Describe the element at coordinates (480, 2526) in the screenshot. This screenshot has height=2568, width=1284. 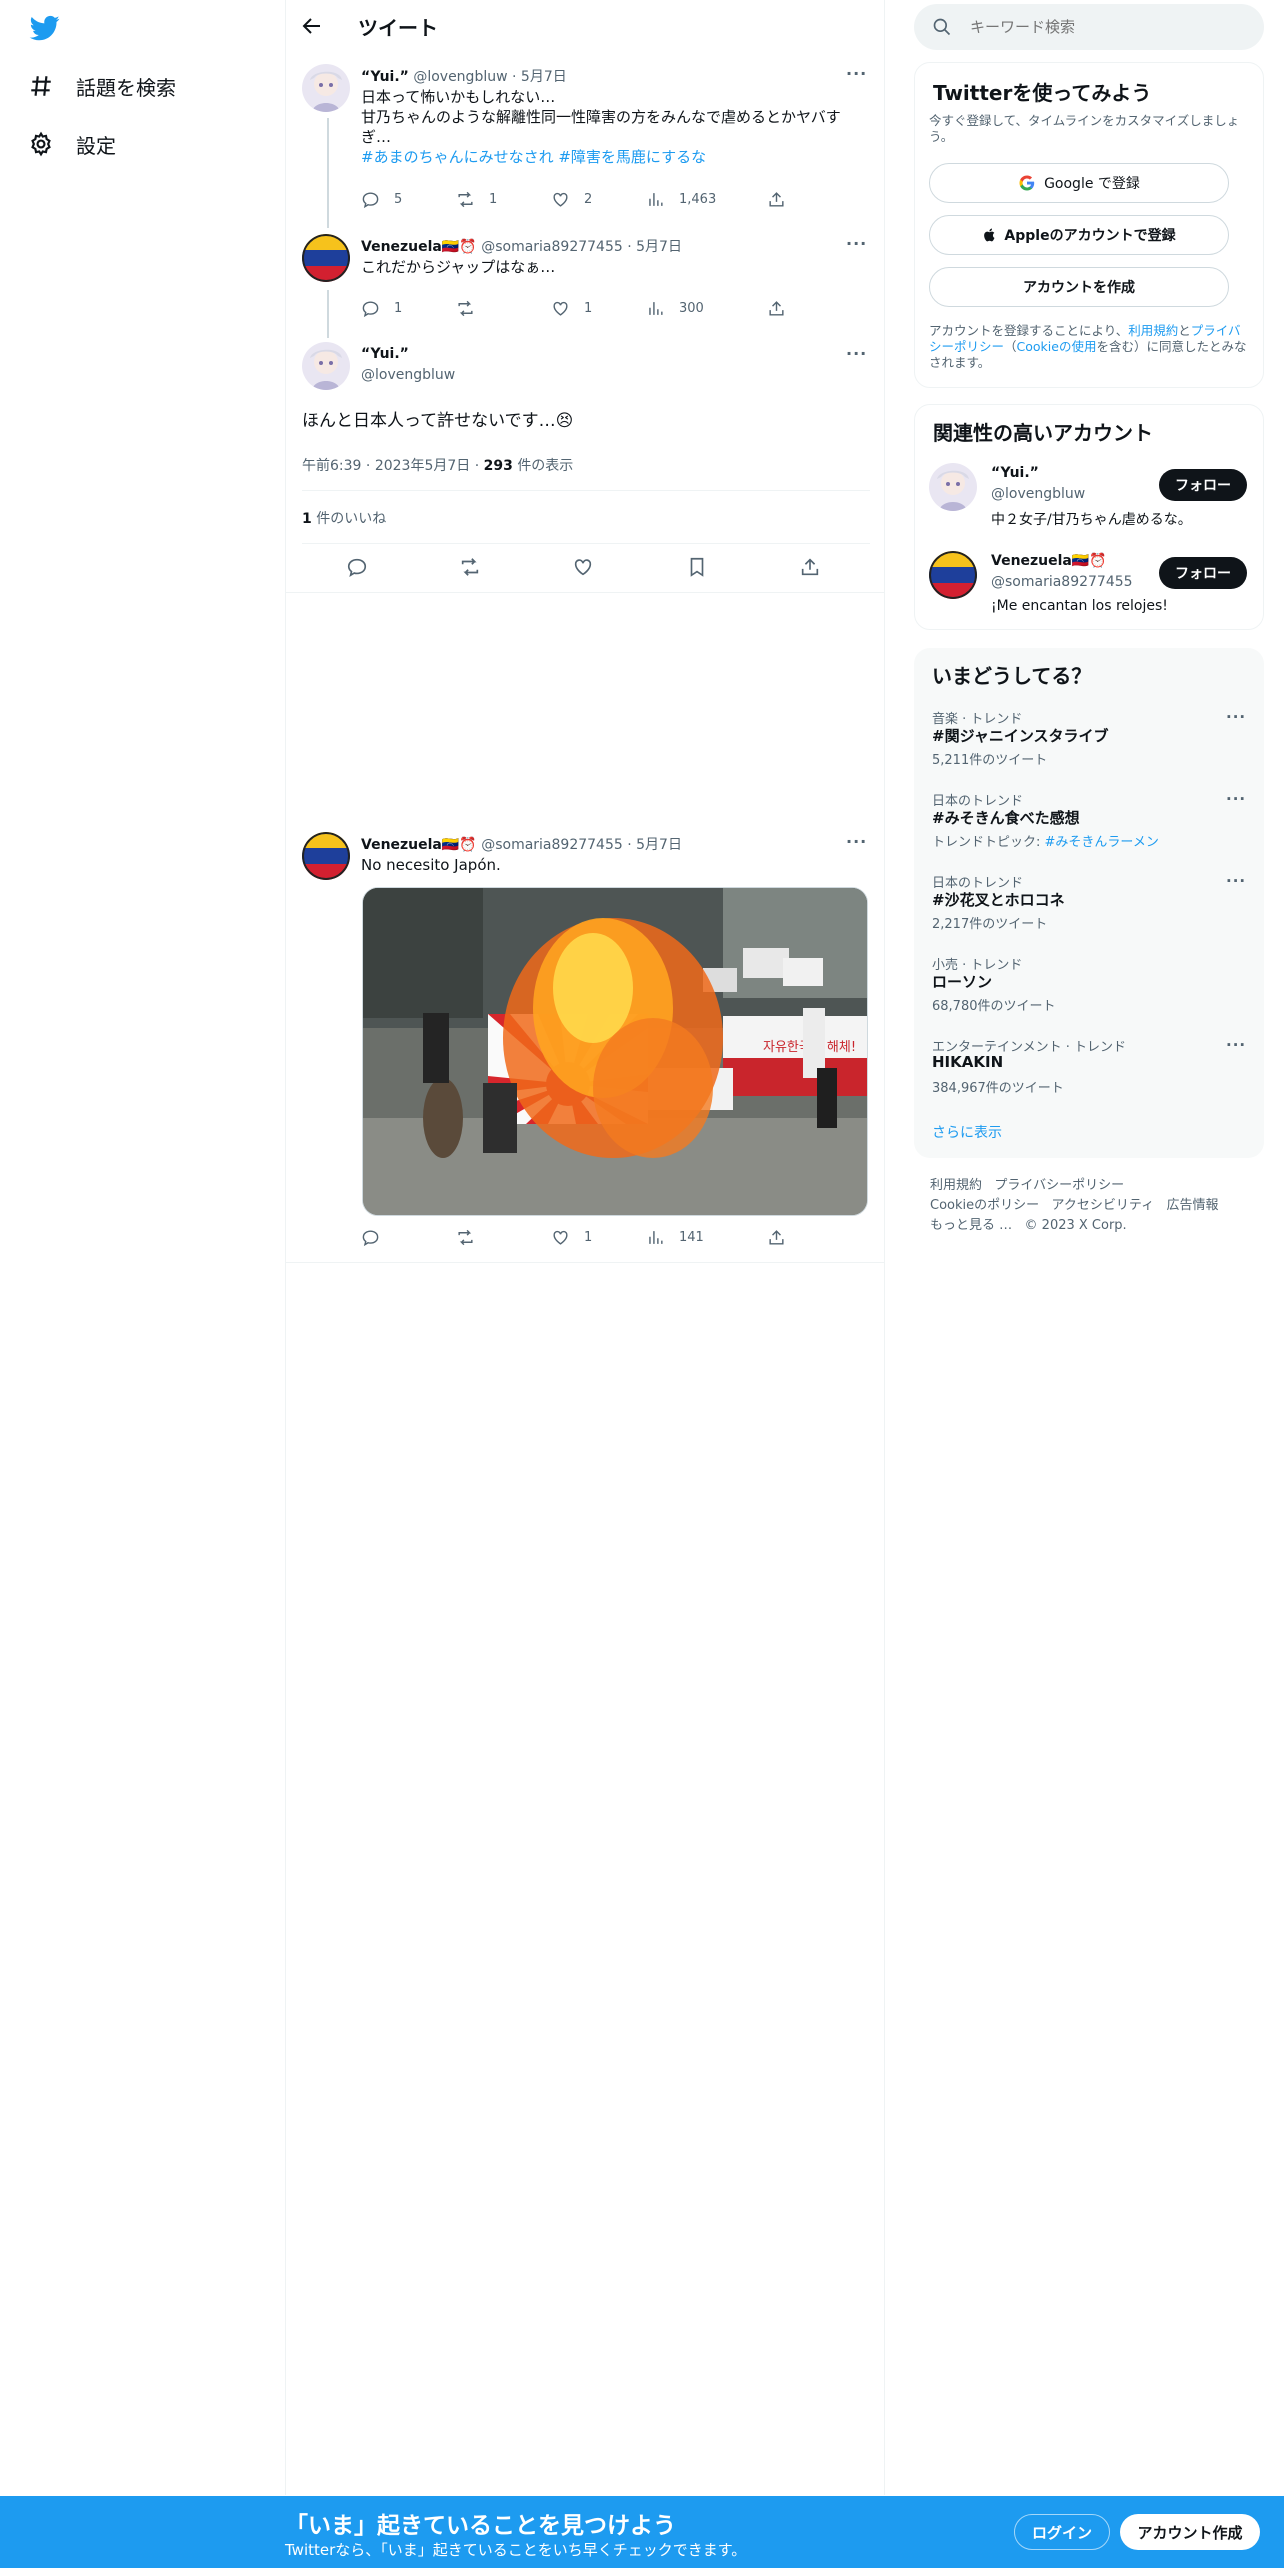
I see `banner-title: 「いま」起きていることを見つけよう` at that location.